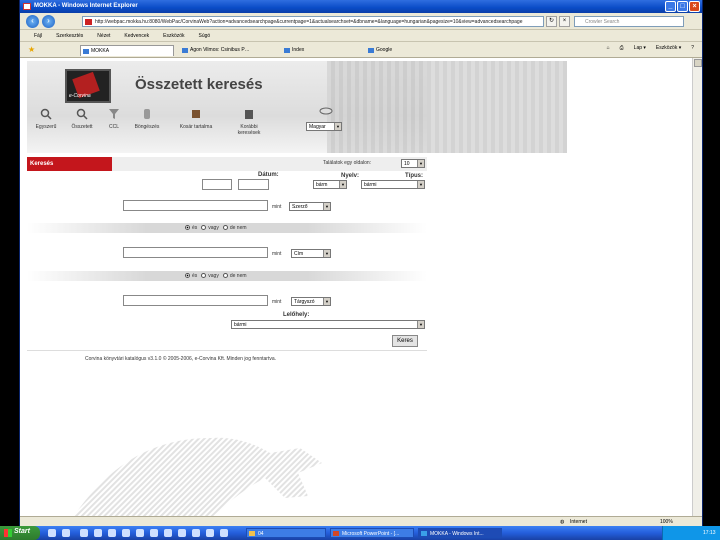 The width and height of the screenshot is (720, 540). Describe the element at coordinates (46, 119) in the screenshot. I see `tool-simple: Egyszerű` at that location.